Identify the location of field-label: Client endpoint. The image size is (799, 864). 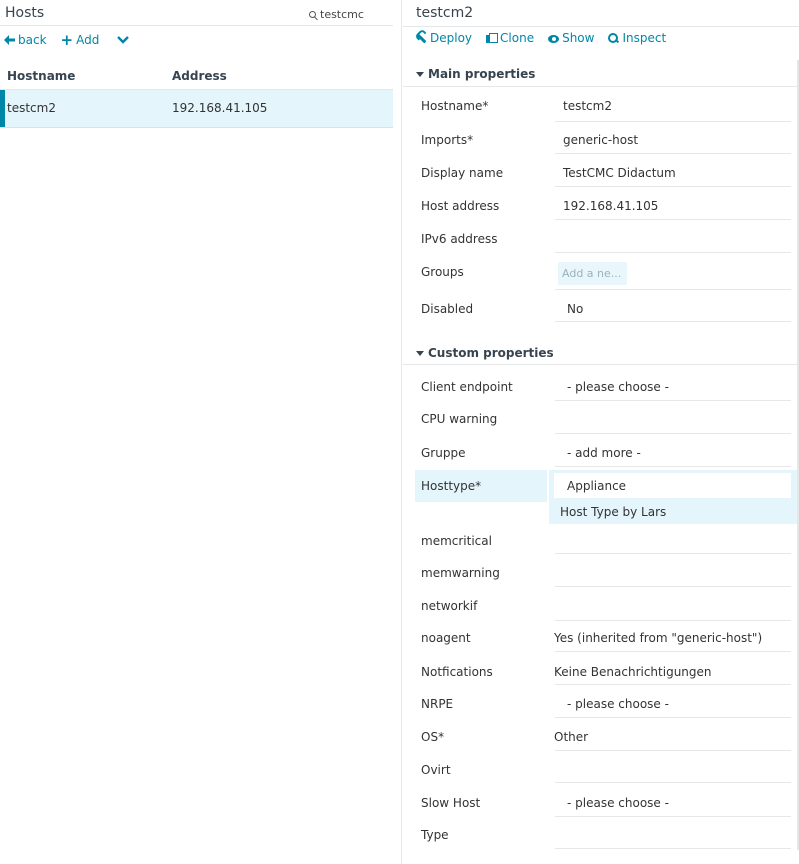
(467, 387).